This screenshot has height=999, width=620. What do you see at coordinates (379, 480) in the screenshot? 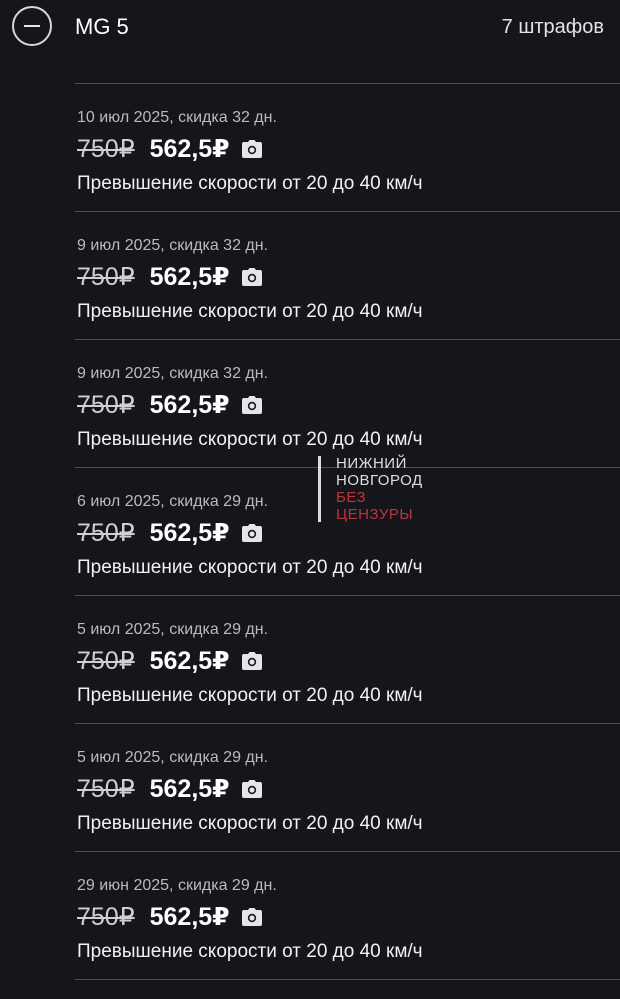
I see `watermark-text: НОВГОРОД` at bounding box center [379, 480].